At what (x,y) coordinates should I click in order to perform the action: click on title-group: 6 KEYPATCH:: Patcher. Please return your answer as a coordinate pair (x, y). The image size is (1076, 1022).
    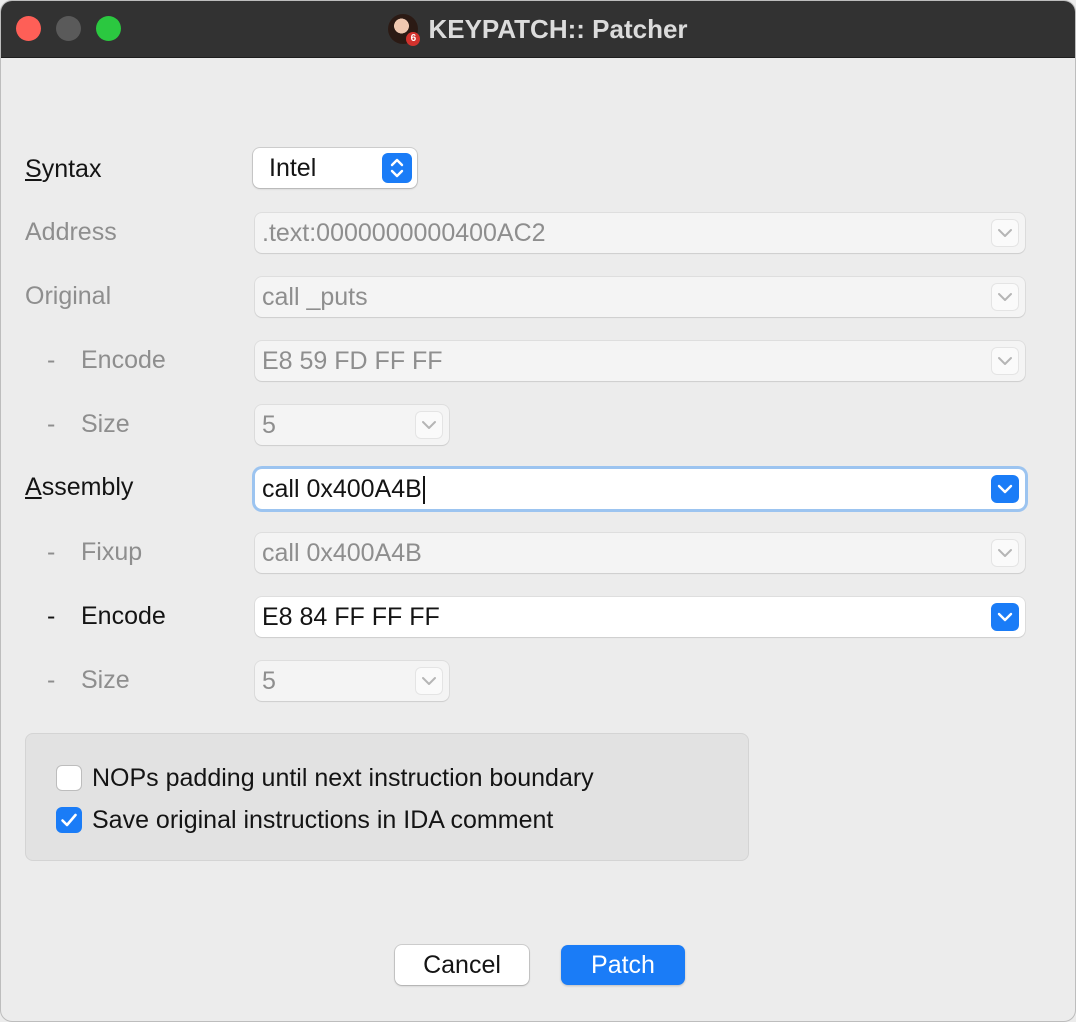
    Looking at the image, I should click on (538, 29).